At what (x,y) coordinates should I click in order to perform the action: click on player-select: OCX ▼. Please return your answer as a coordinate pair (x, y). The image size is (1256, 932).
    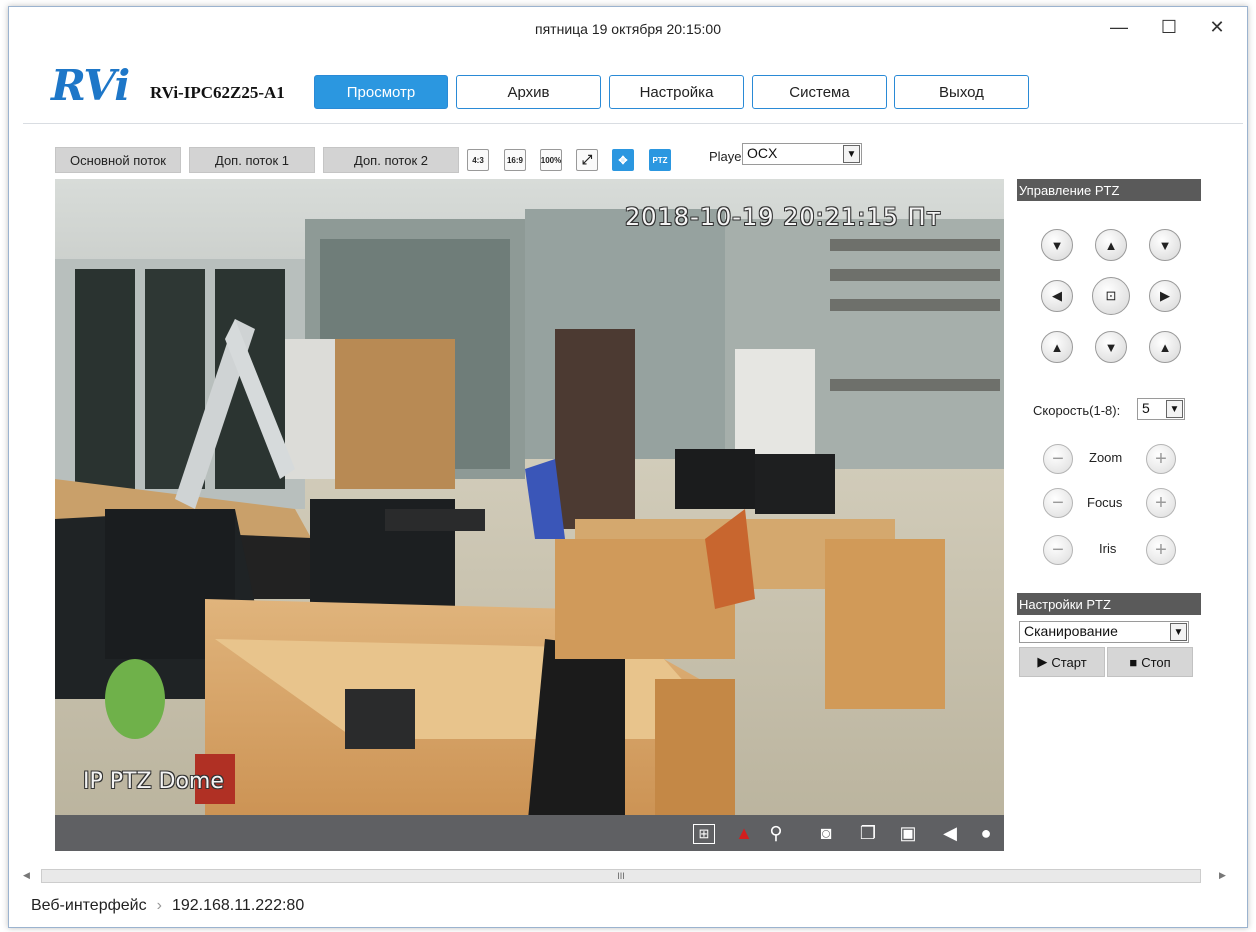
    Looking at the image, I should click on (802, 154).